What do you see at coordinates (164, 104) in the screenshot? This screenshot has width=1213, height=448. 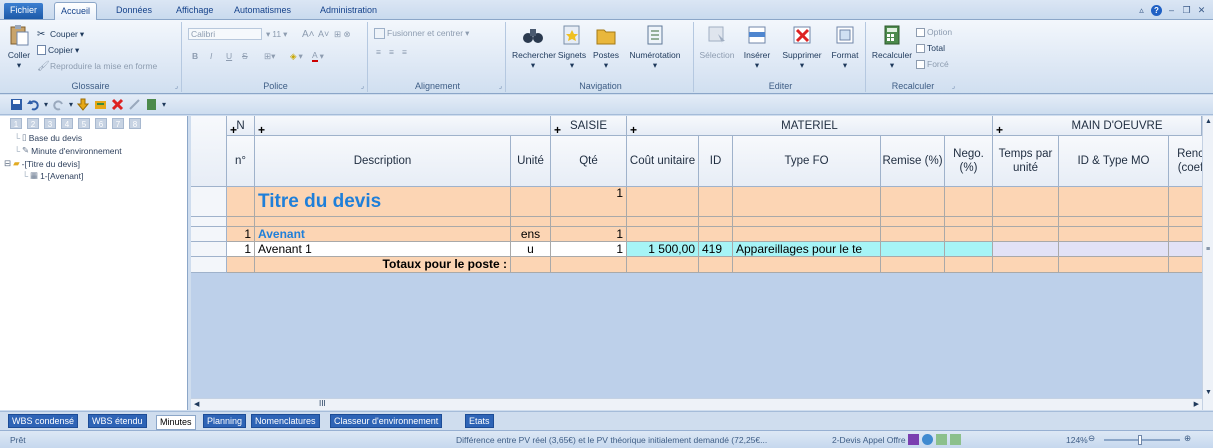 I see `customize-toolbar-icon: ▾` at bounding box center [164, 104].